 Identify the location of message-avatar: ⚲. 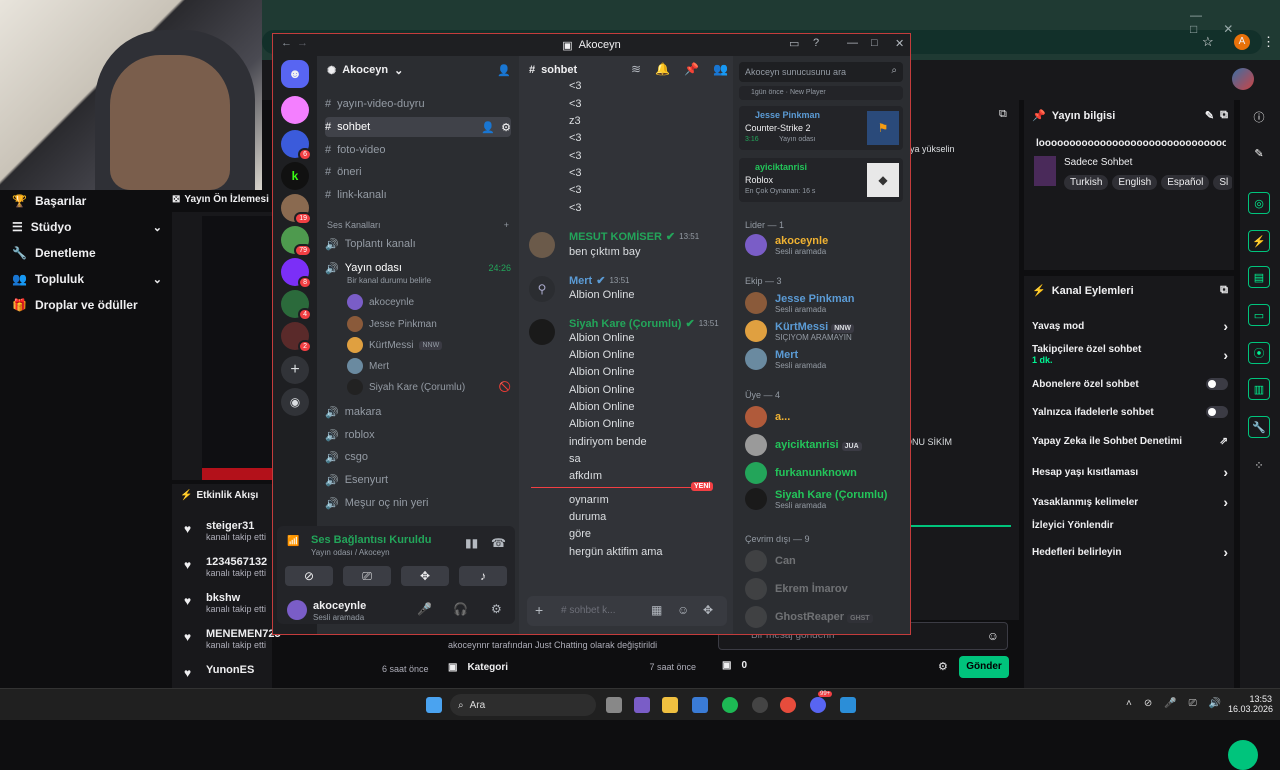
(542, 289).